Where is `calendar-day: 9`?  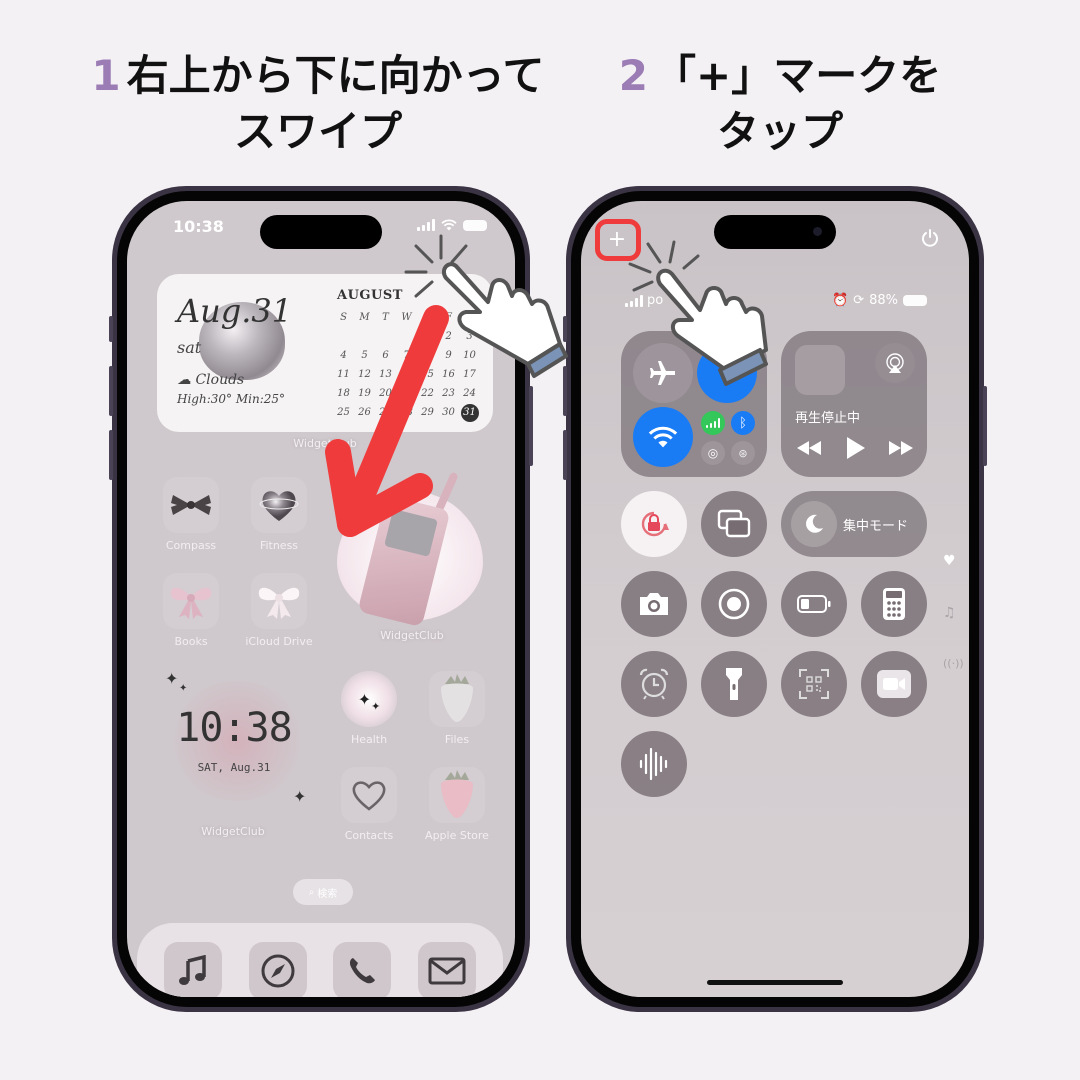
calendar-day: 9 is located at coordinates (448, 355).